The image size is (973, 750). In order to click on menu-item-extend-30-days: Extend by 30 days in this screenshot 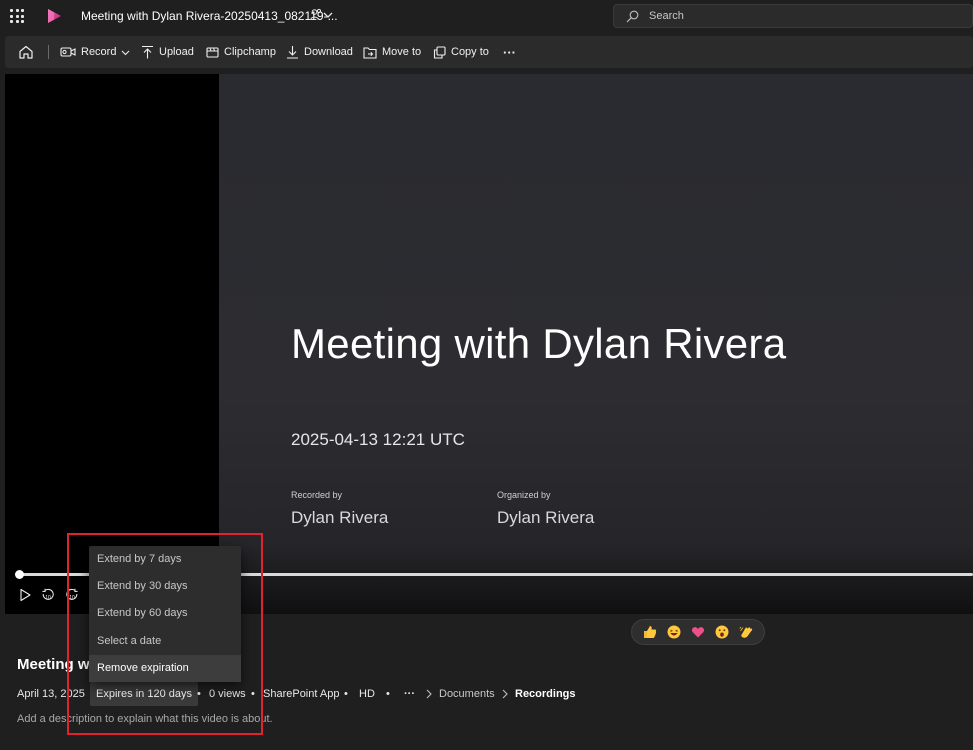, I will do `click(165, 586)`.